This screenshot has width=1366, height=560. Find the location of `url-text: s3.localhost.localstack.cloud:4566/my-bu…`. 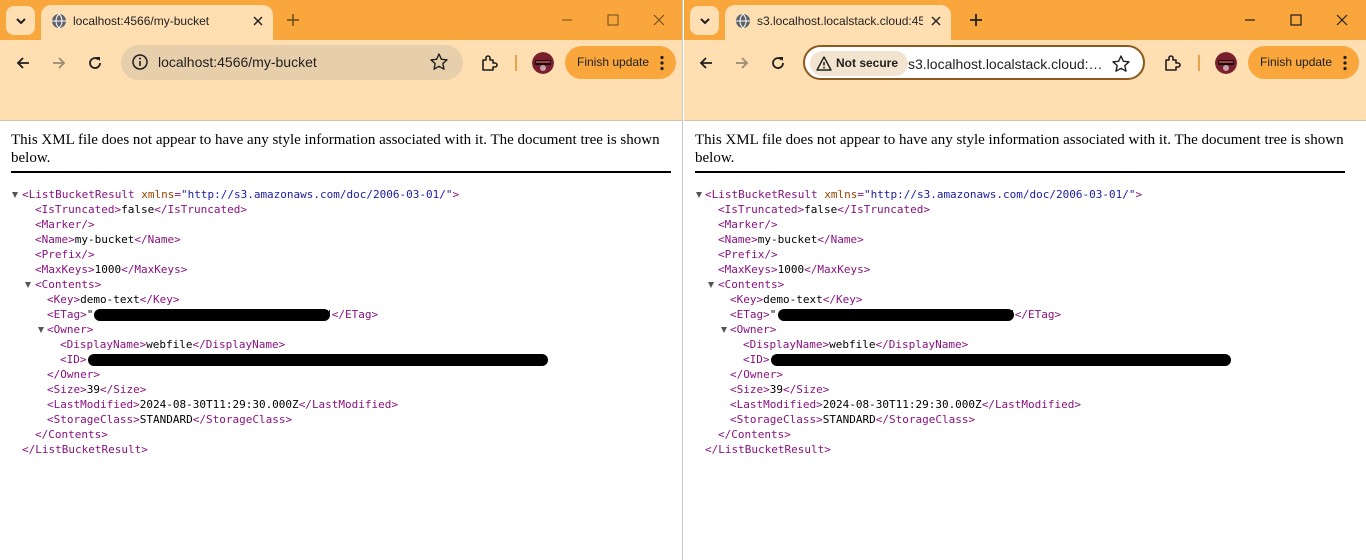

url-text: s3.localhost.localstack.cloud:4566/my-bu… is located at coordinates (1007, 64).